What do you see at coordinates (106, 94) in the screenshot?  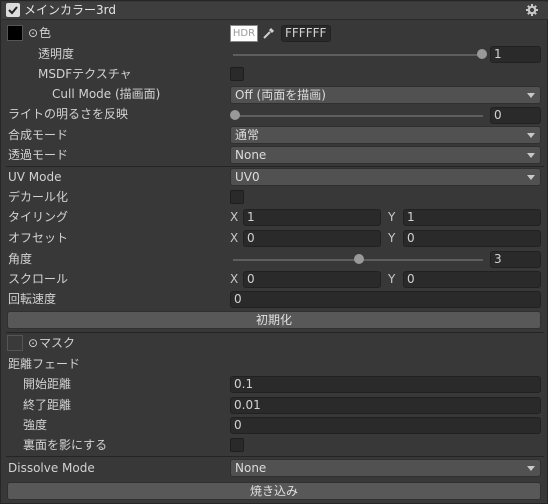 I see `cull-mode-label: Cull Mode (描画面)` at bounding box center [106, 94].